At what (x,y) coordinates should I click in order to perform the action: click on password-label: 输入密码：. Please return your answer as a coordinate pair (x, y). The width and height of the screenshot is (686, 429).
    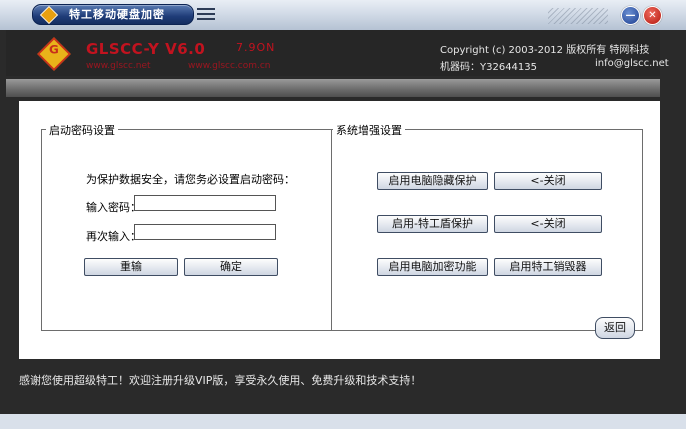
    Looking at the image, I should click on (113, 207).